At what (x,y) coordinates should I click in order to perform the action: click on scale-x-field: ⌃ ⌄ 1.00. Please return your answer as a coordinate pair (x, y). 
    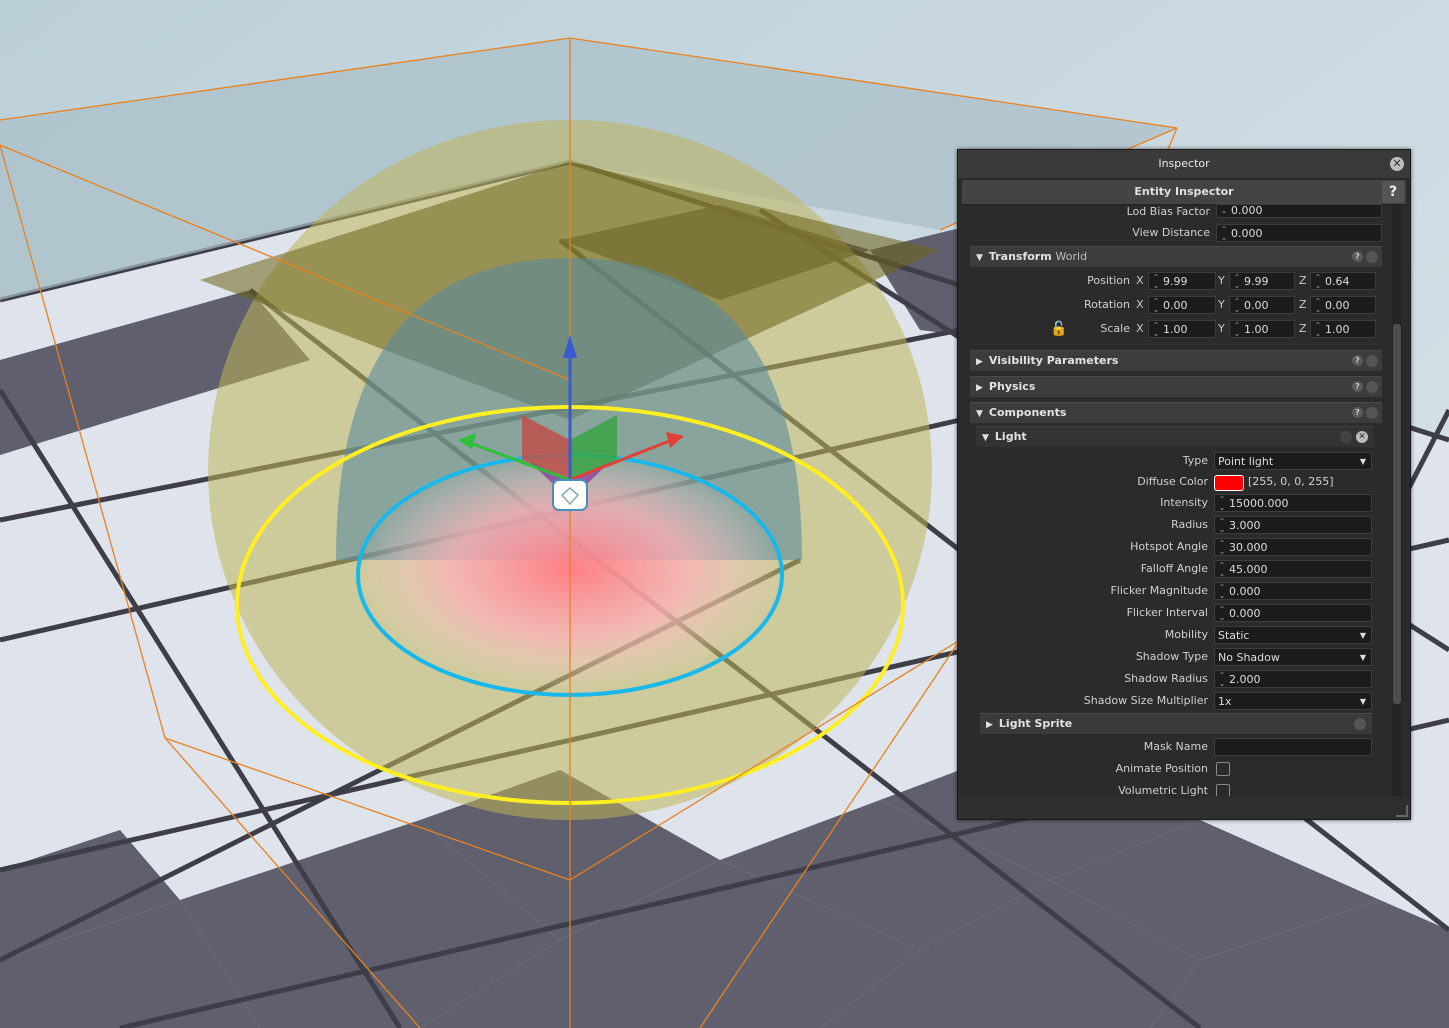
    Looking at the image, I should click on (1182, 329).